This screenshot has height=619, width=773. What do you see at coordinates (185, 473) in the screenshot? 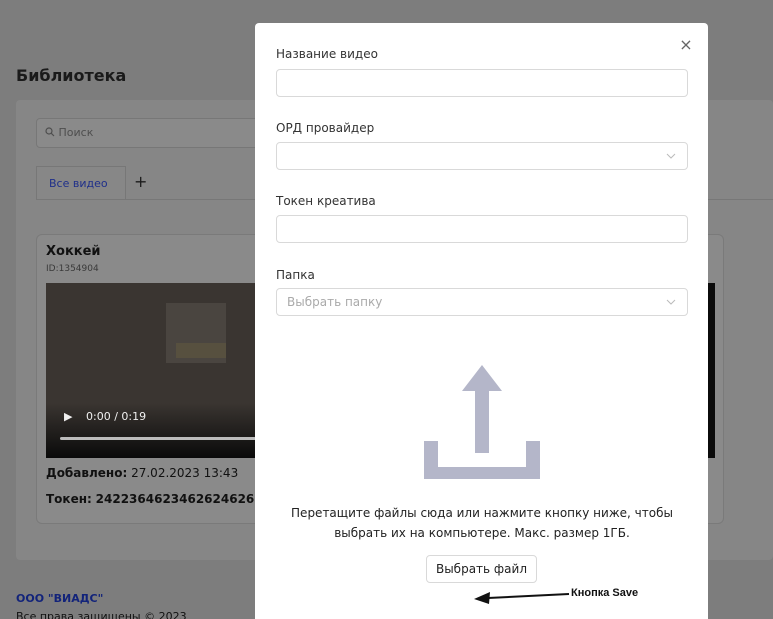
I see `added-value: 27.02.2023 13:43` at bounding box center [185, 473].